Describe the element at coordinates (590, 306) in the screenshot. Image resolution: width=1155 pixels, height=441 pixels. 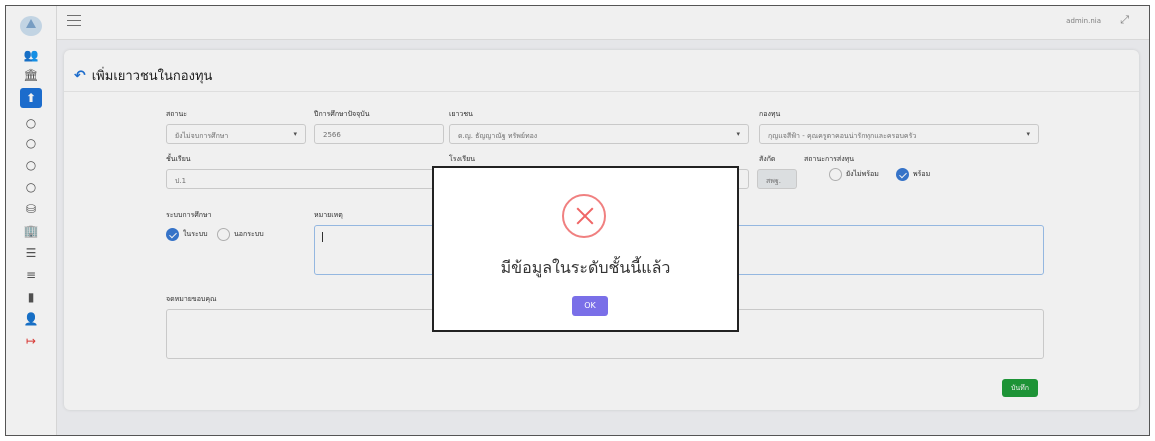
I see `ok-button: OK` at that location.